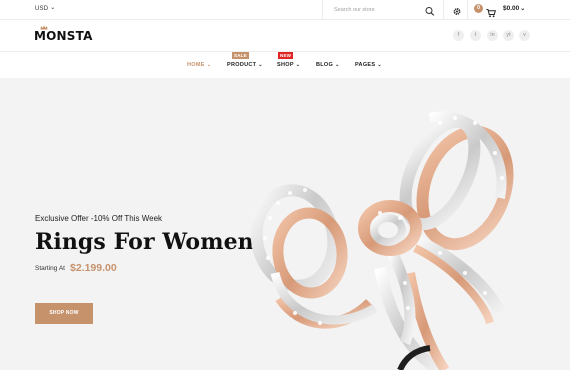 Image resolution: width=570 pixels, height=370 pixels. What do you see at coordinates (93, 268) in the screenshot?
I see `hero-price: $2.199.00` at bounding box center [93, 268].